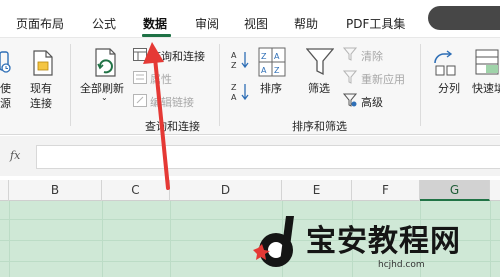  I want to click on get-data-icon, so click(5, 62).